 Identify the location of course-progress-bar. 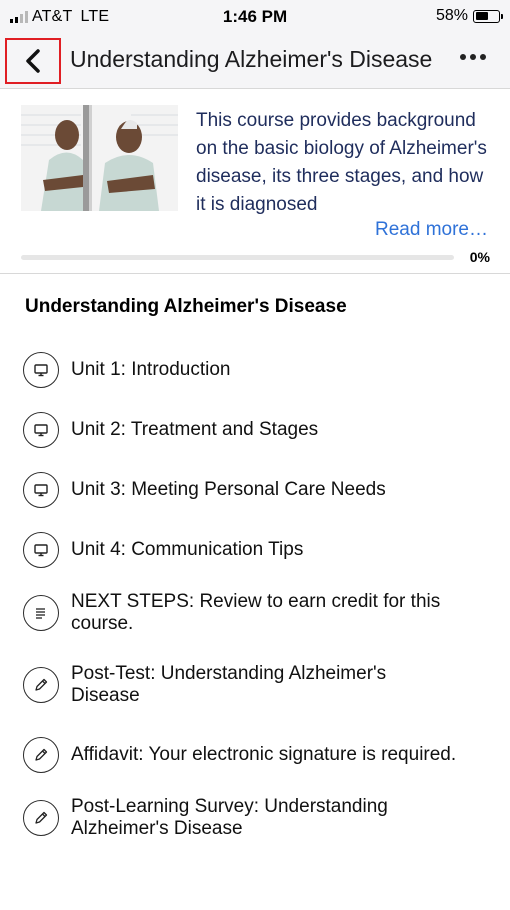
(237, 257).